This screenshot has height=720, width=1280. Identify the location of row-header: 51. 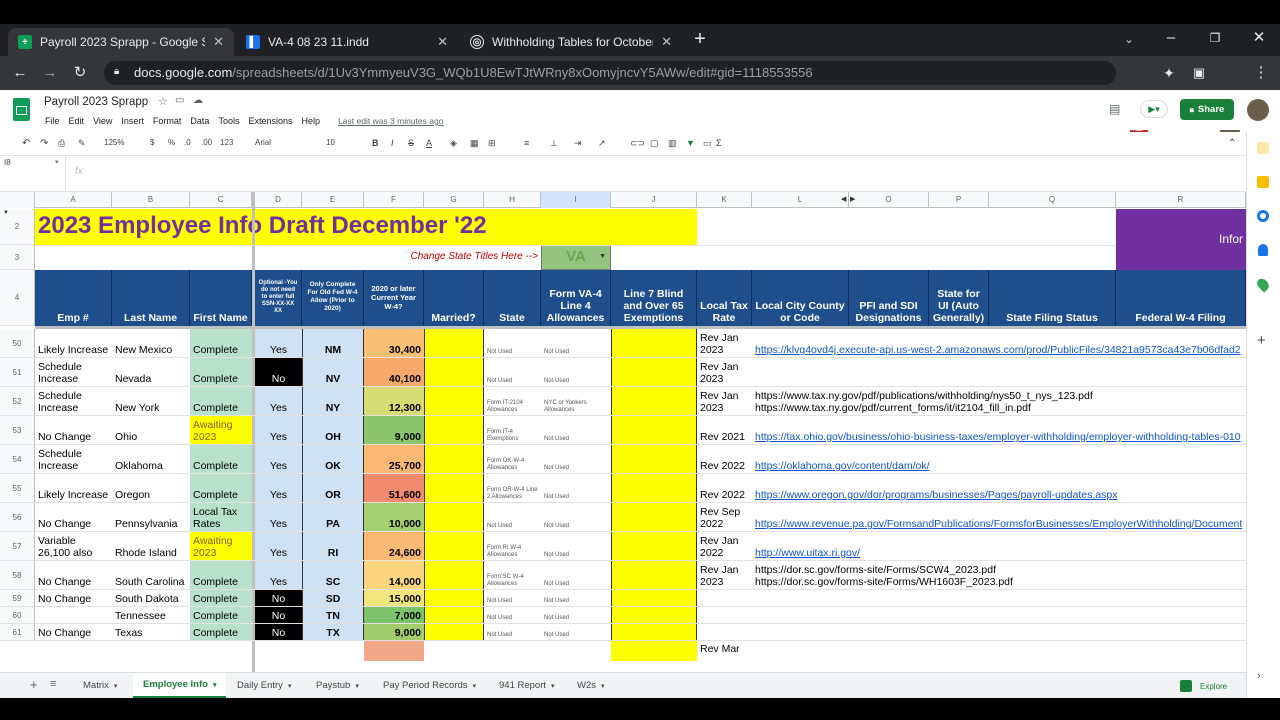
(17, 372).